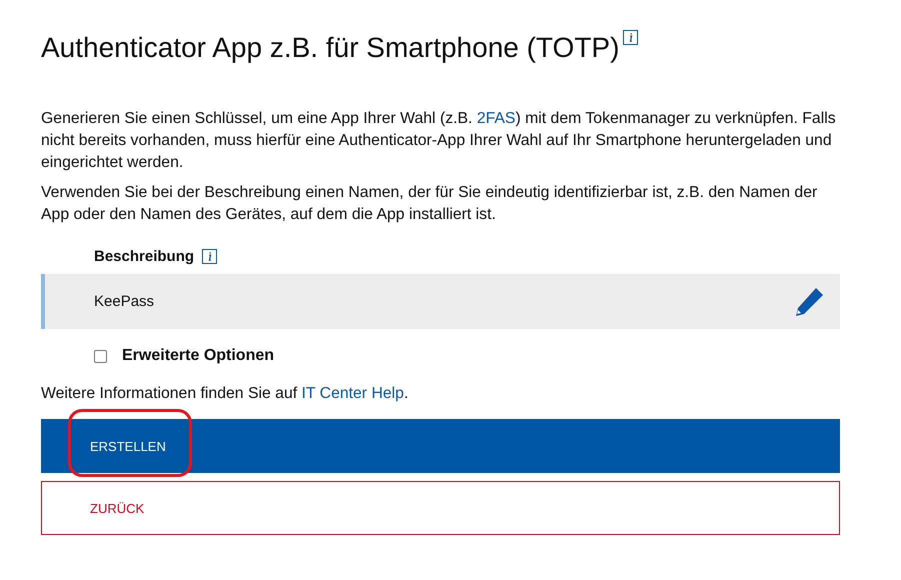 This screenshot has width=901, height=580. I want to click on description-field: KeePass, so click(440, 301).